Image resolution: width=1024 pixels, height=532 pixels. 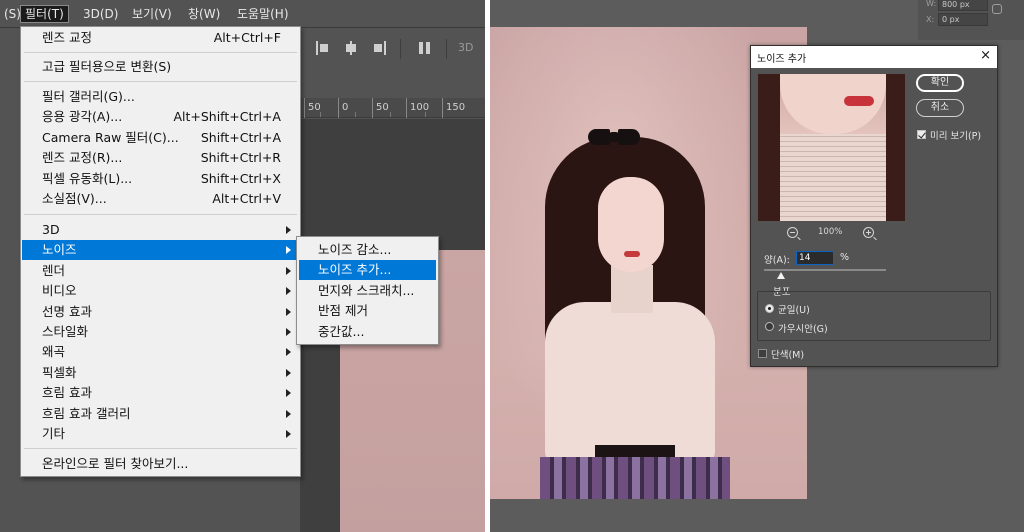 I want to click on menu-item-camera-raw: Camera Raw 필터(C)... Shift+Ctrl+A, so click(x=160, y=138).